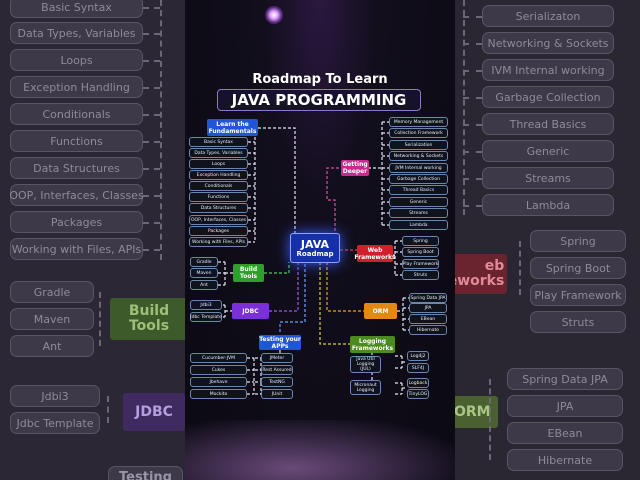  Describe the element at coordinates (578, 241) in the screenshot. I see `right-bg-web-item: Spring` at that location.